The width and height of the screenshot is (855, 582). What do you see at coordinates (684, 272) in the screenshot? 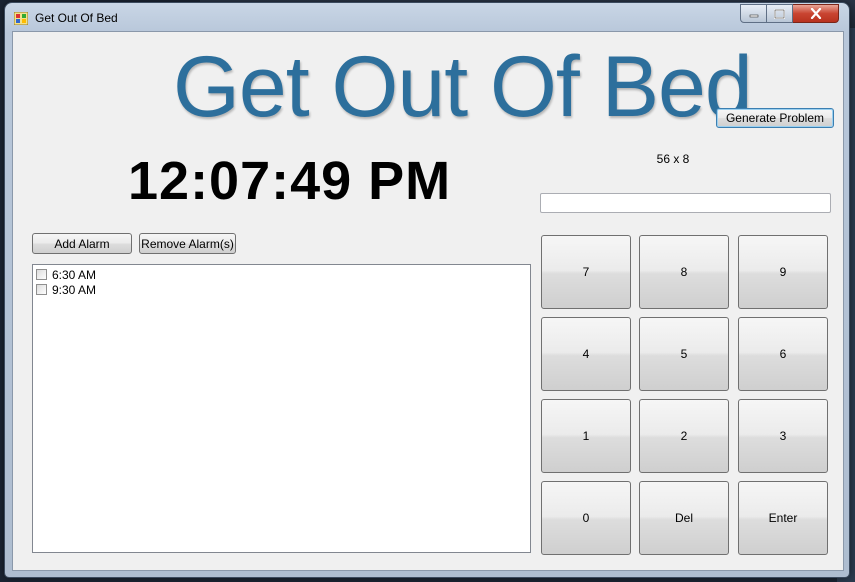
I see `keypad-key-8: 8` at bounding box center [684, 272].